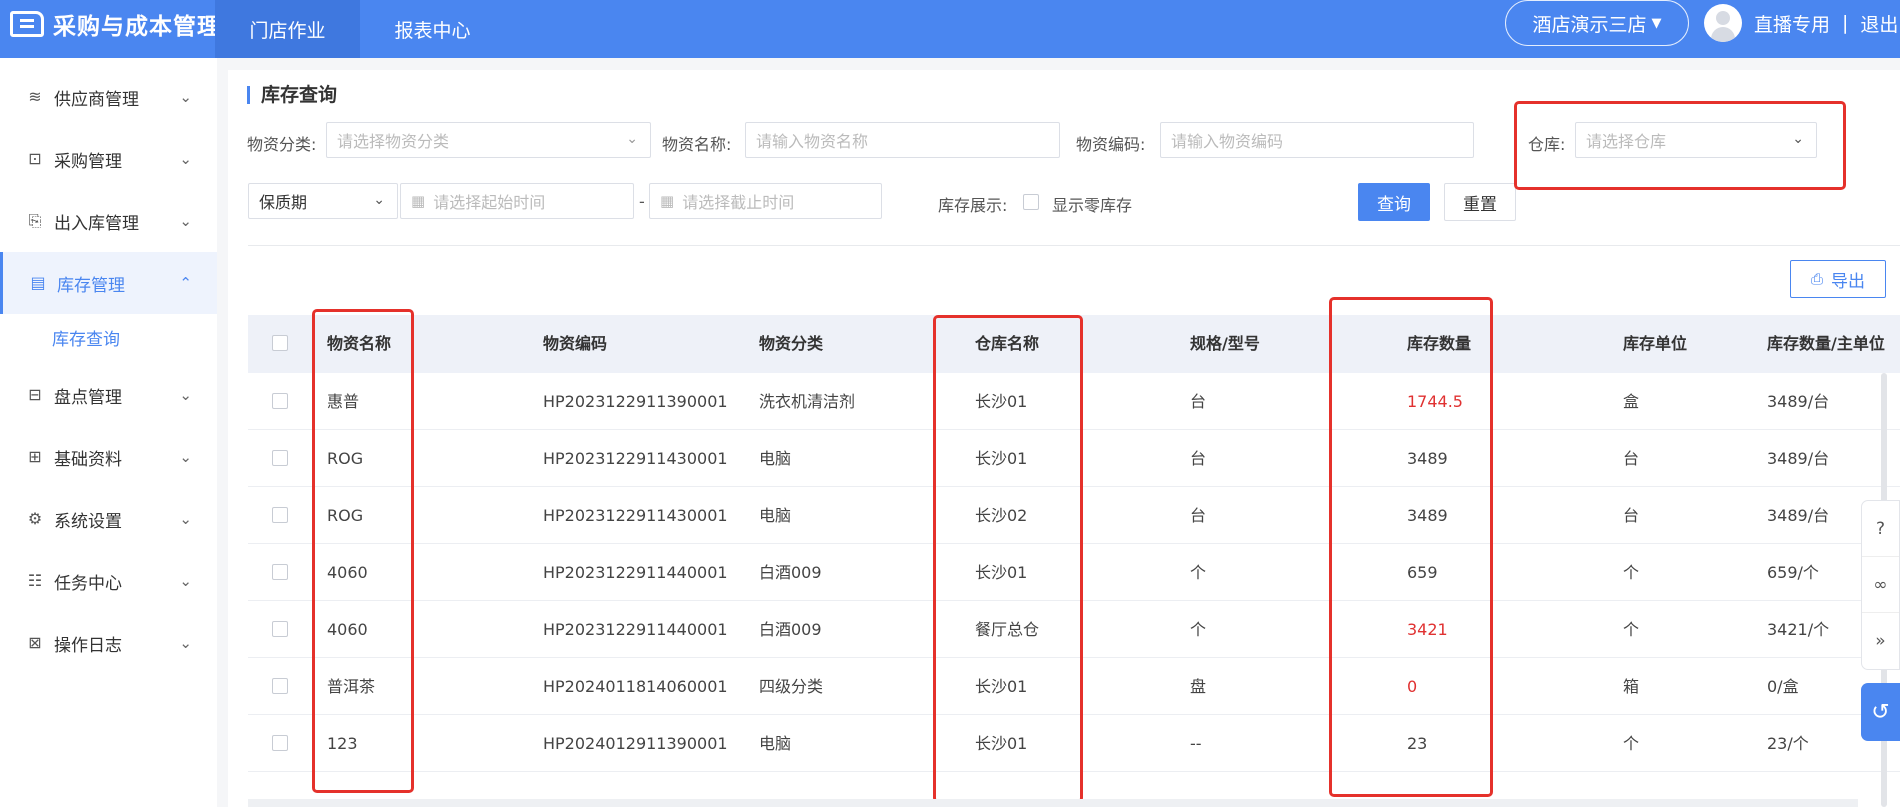  I want to click on sidebar-item-supplier: ≋ 供应商管理 ⌄, so click(108, 97).